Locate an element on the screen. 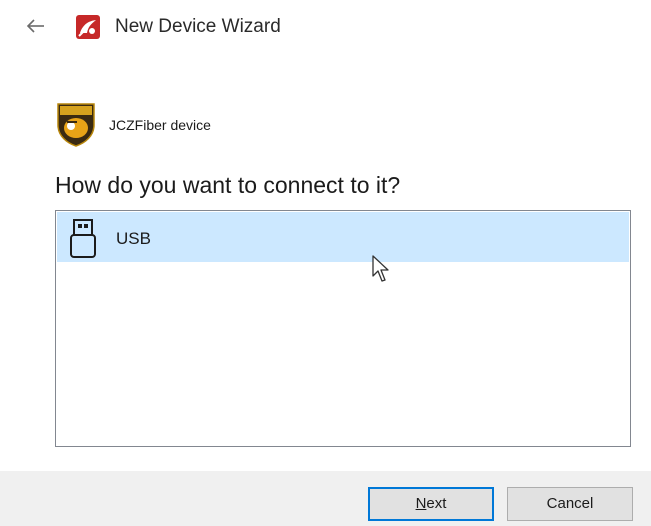 The width and height of the screenshot is (651, 526). usb-icon is located at coordinates (83, 238).